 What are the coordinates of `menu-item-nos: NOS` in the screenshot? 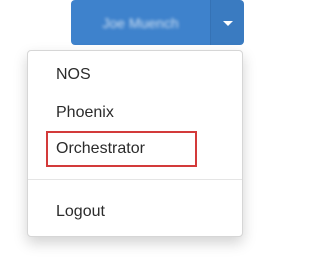 It's located at (73, 75).